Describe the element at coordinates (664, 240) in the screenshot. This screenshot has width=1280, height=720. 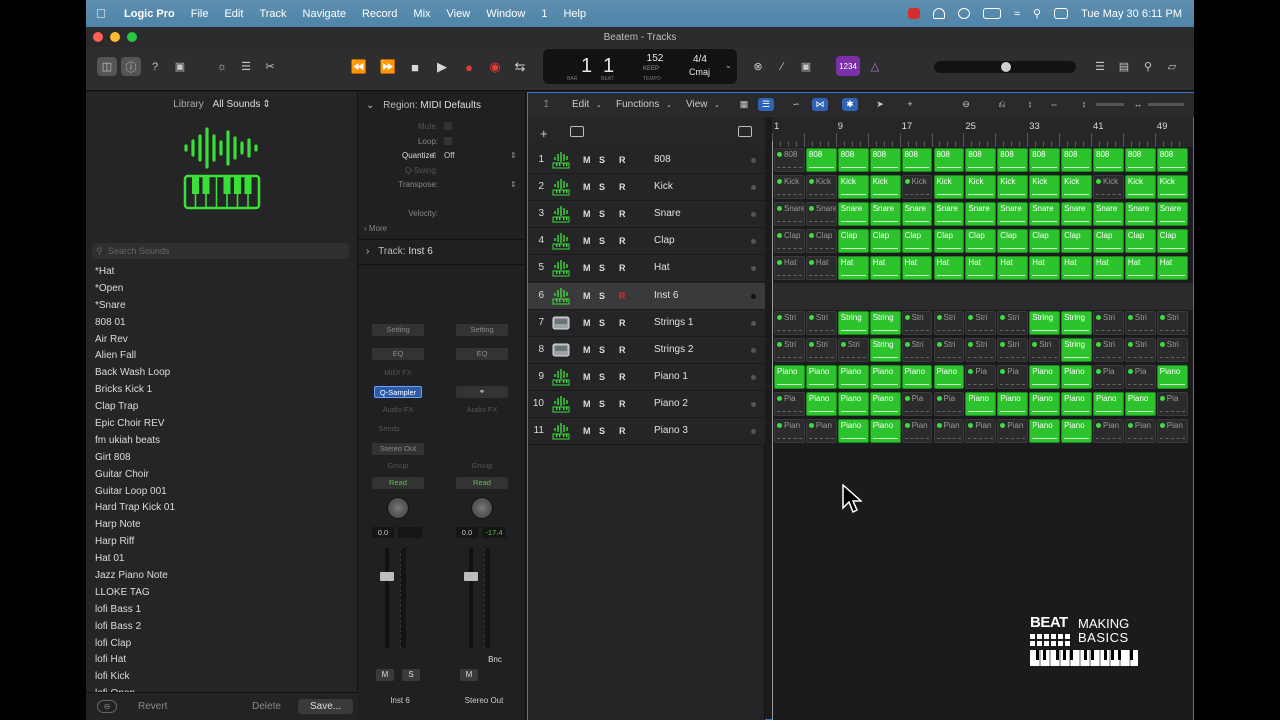
I see `track-name: Clap` at that location.